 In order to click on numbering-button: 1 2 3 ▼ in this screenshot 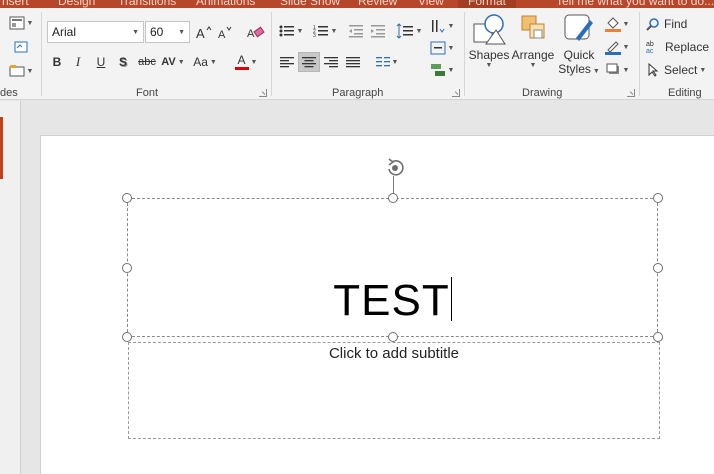, I will do `click(325, 31)`.